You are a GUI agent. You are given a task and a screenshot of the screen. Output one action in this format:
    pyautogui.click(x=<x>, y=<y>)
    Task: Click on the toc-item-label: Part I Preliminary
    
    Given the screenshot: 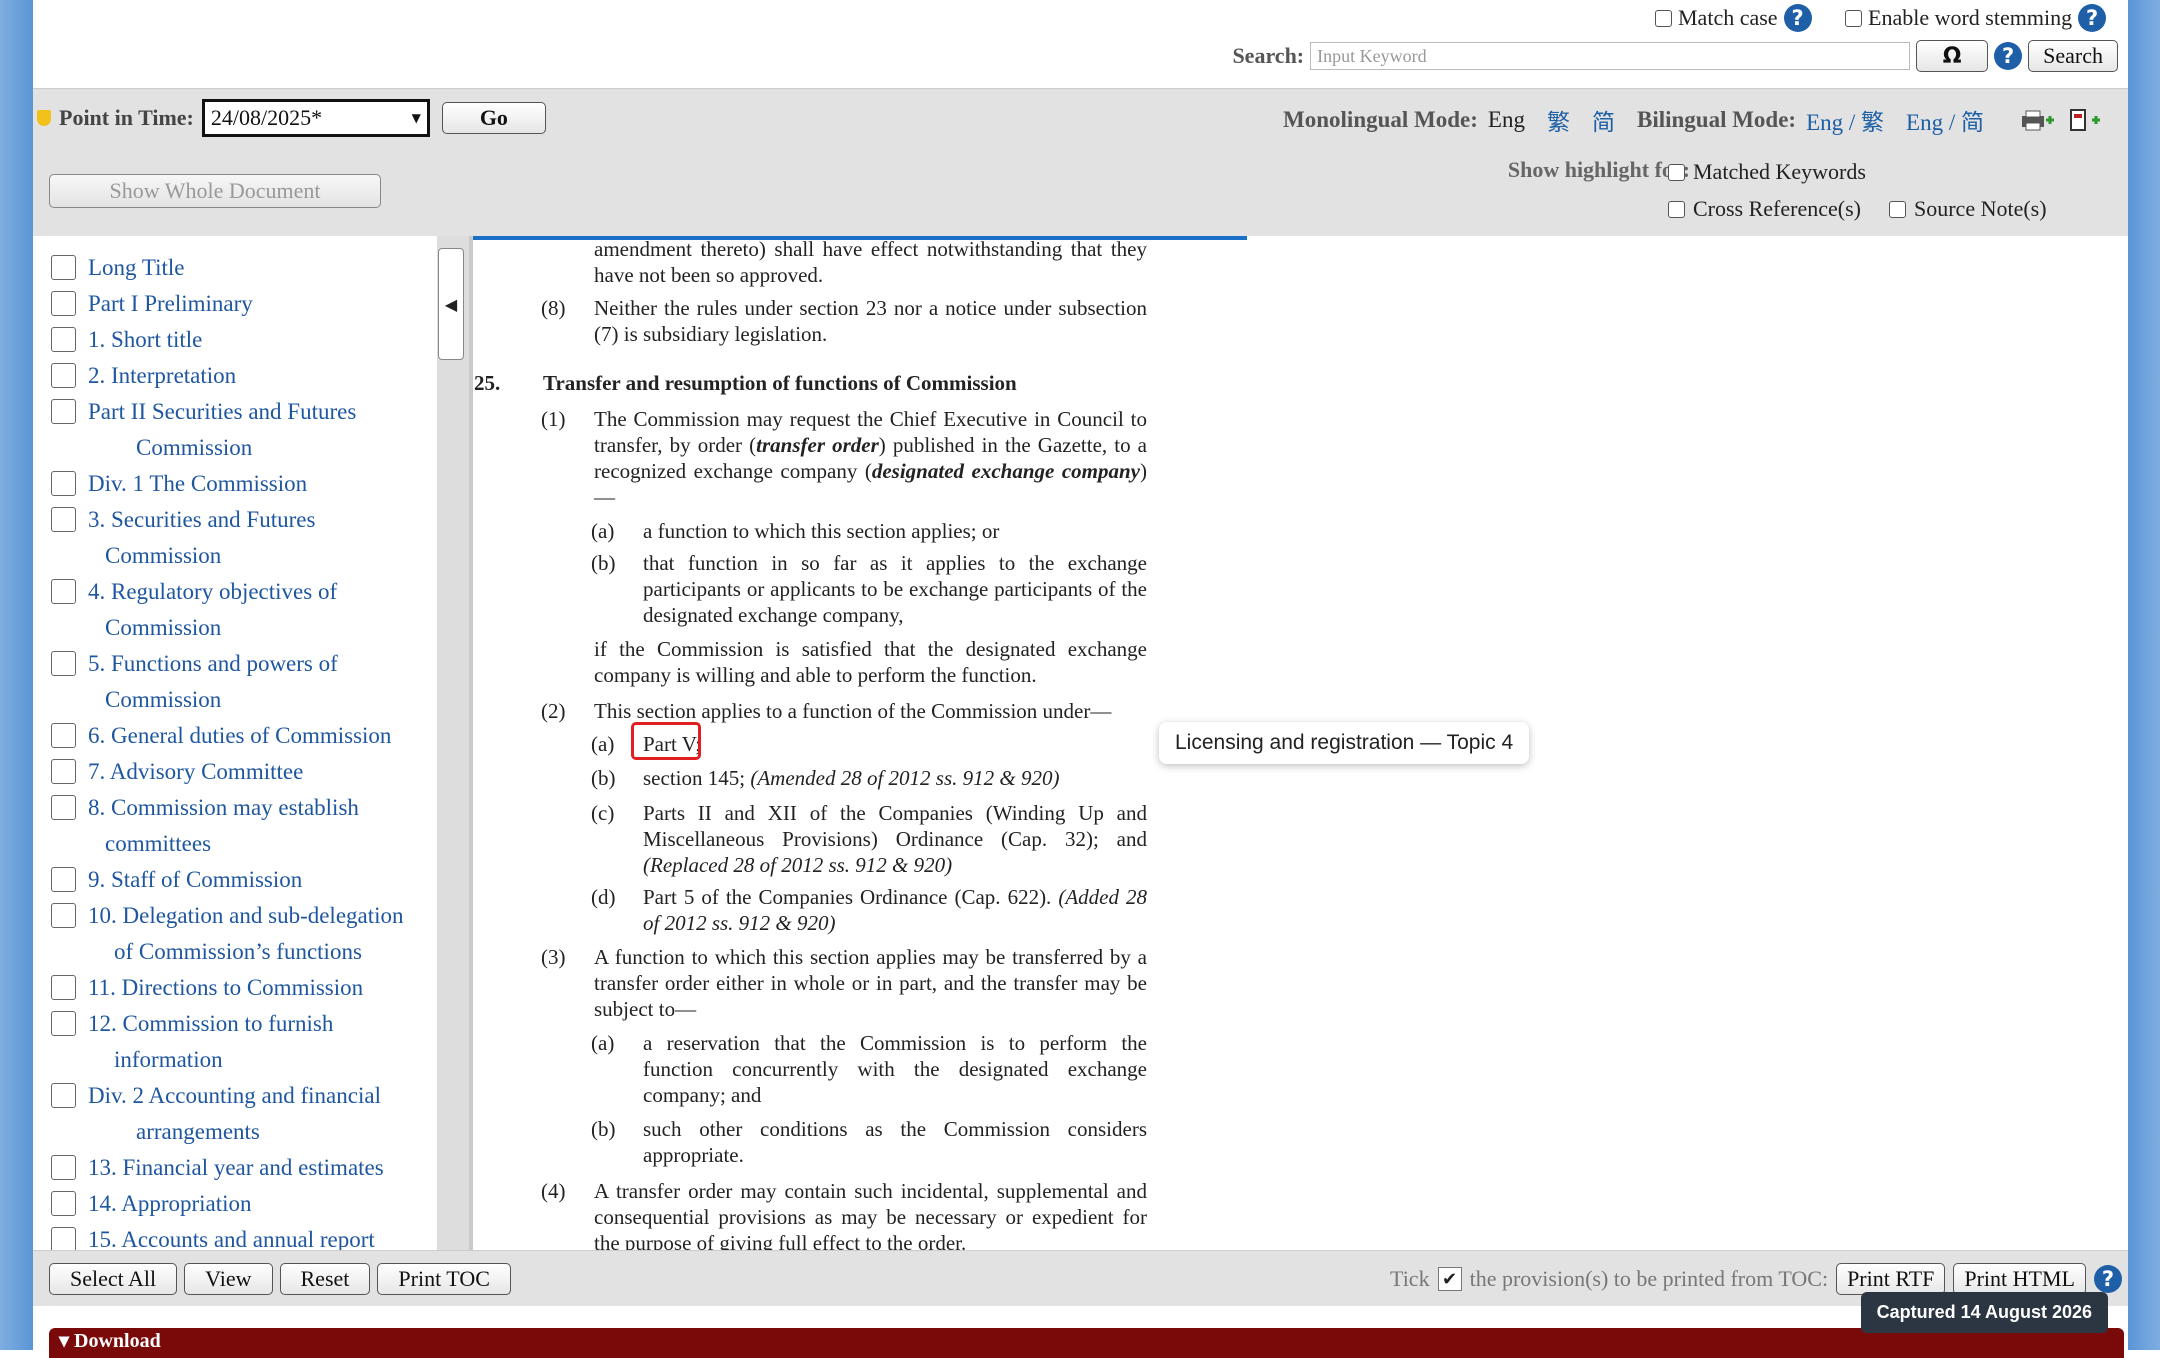 What is the action you would take?
    pyautogui.click(x=172, y=304)
    